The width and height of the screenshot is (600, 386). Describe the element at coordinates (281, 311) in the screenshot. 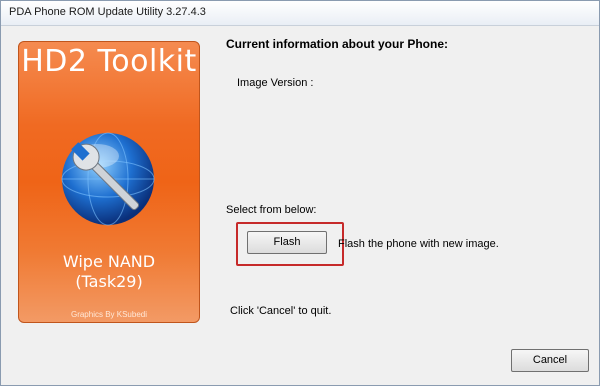

I see `quit-instruction: Click 'Cancel' to quit.` at that location.